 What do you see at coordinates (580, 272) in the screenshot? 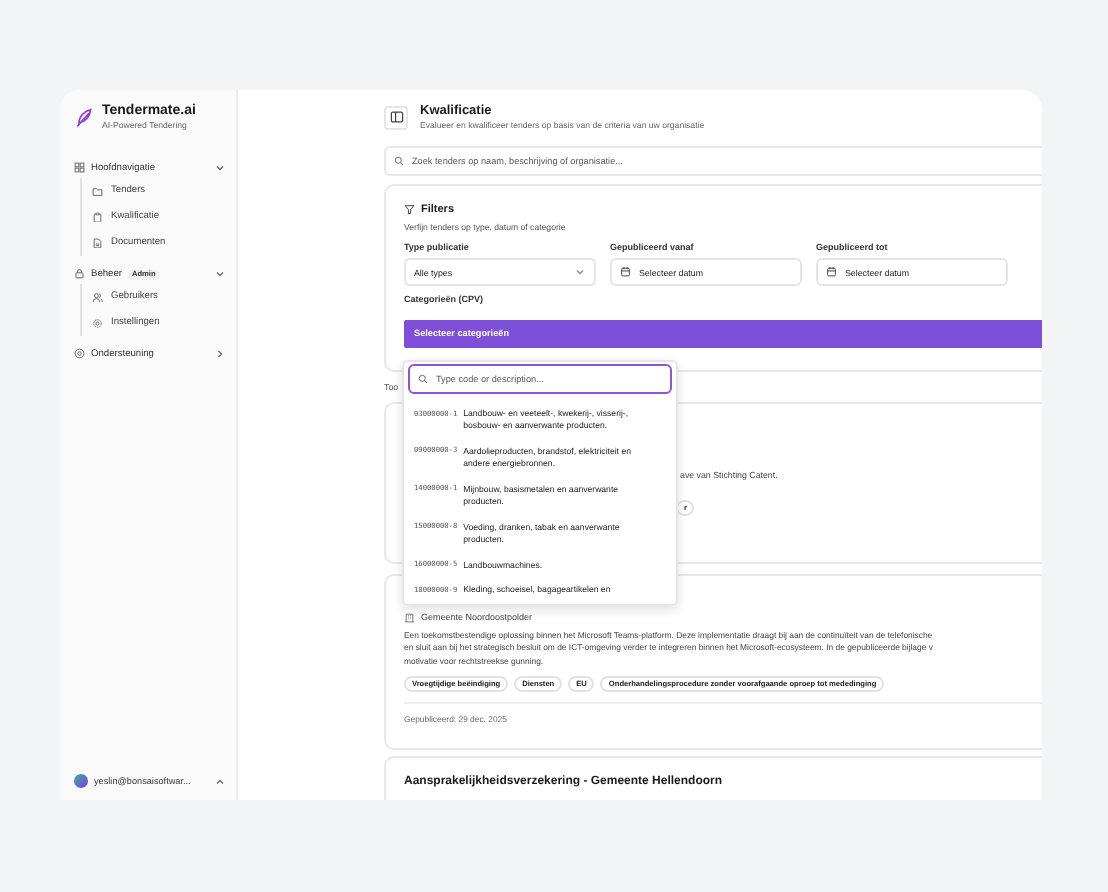
I see `chevron-down-icon` at bounding box center [580, 272].